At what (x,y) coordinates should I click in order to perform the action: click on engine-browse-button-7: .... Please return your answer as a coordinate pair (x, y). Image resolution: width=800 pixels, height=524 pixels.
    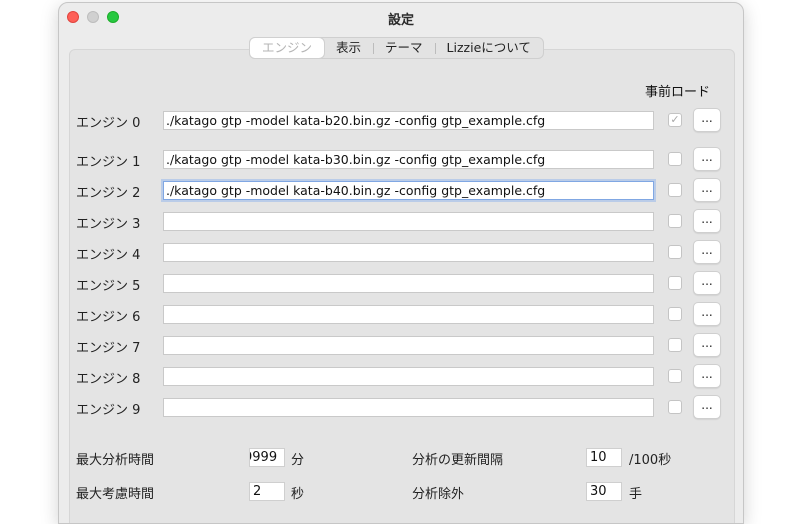
    Looking at the image, I should click on (707, 345).